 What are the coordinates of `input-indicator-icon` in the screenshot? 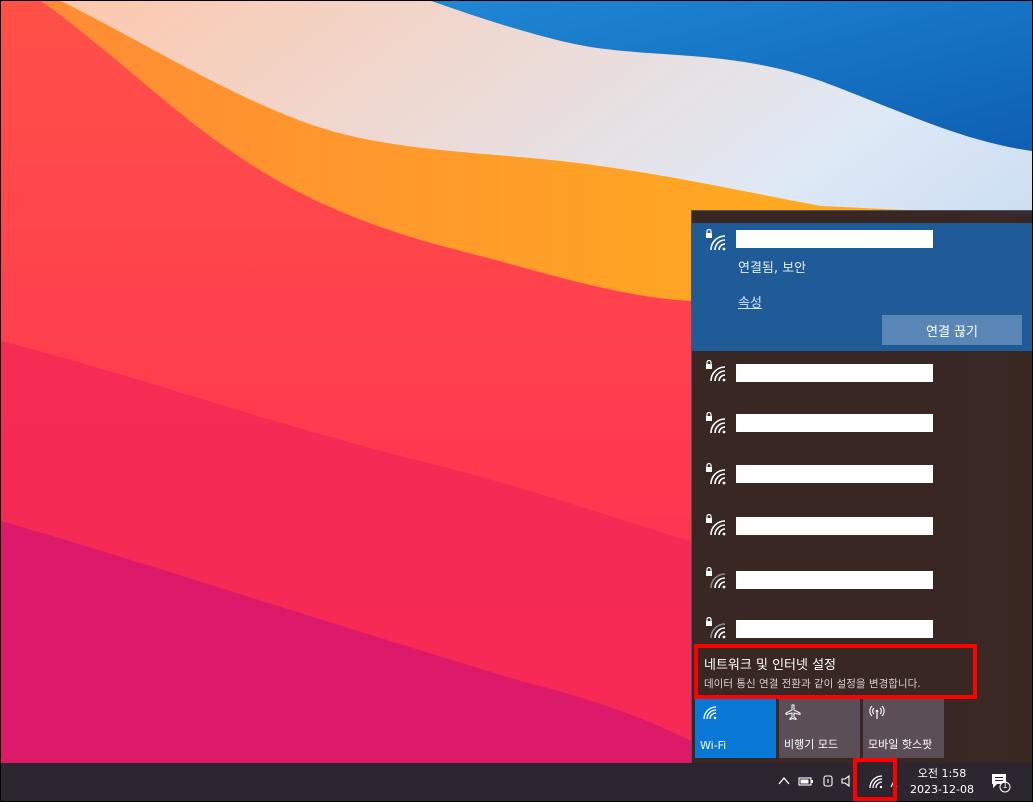 It's located at (894, 781).